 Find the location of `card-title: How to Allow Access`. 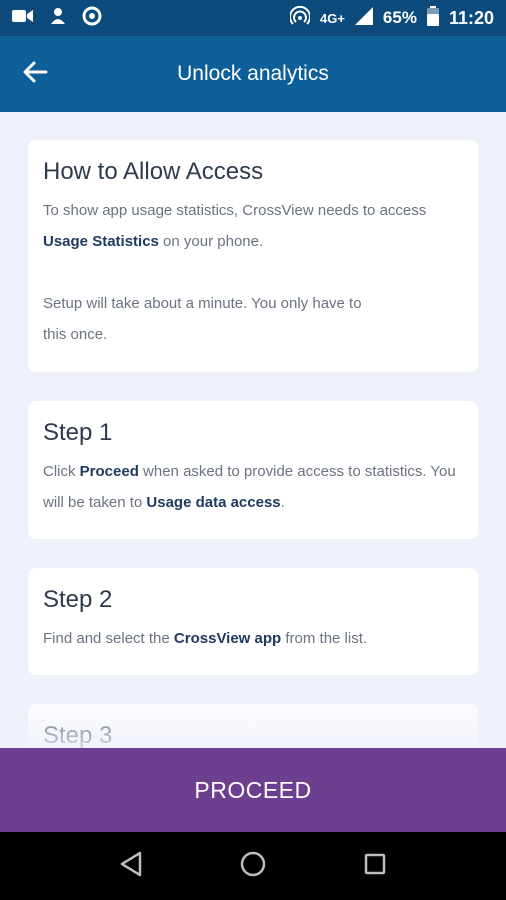

card-title: How to Allow Access is located at coordinates (153, 171).